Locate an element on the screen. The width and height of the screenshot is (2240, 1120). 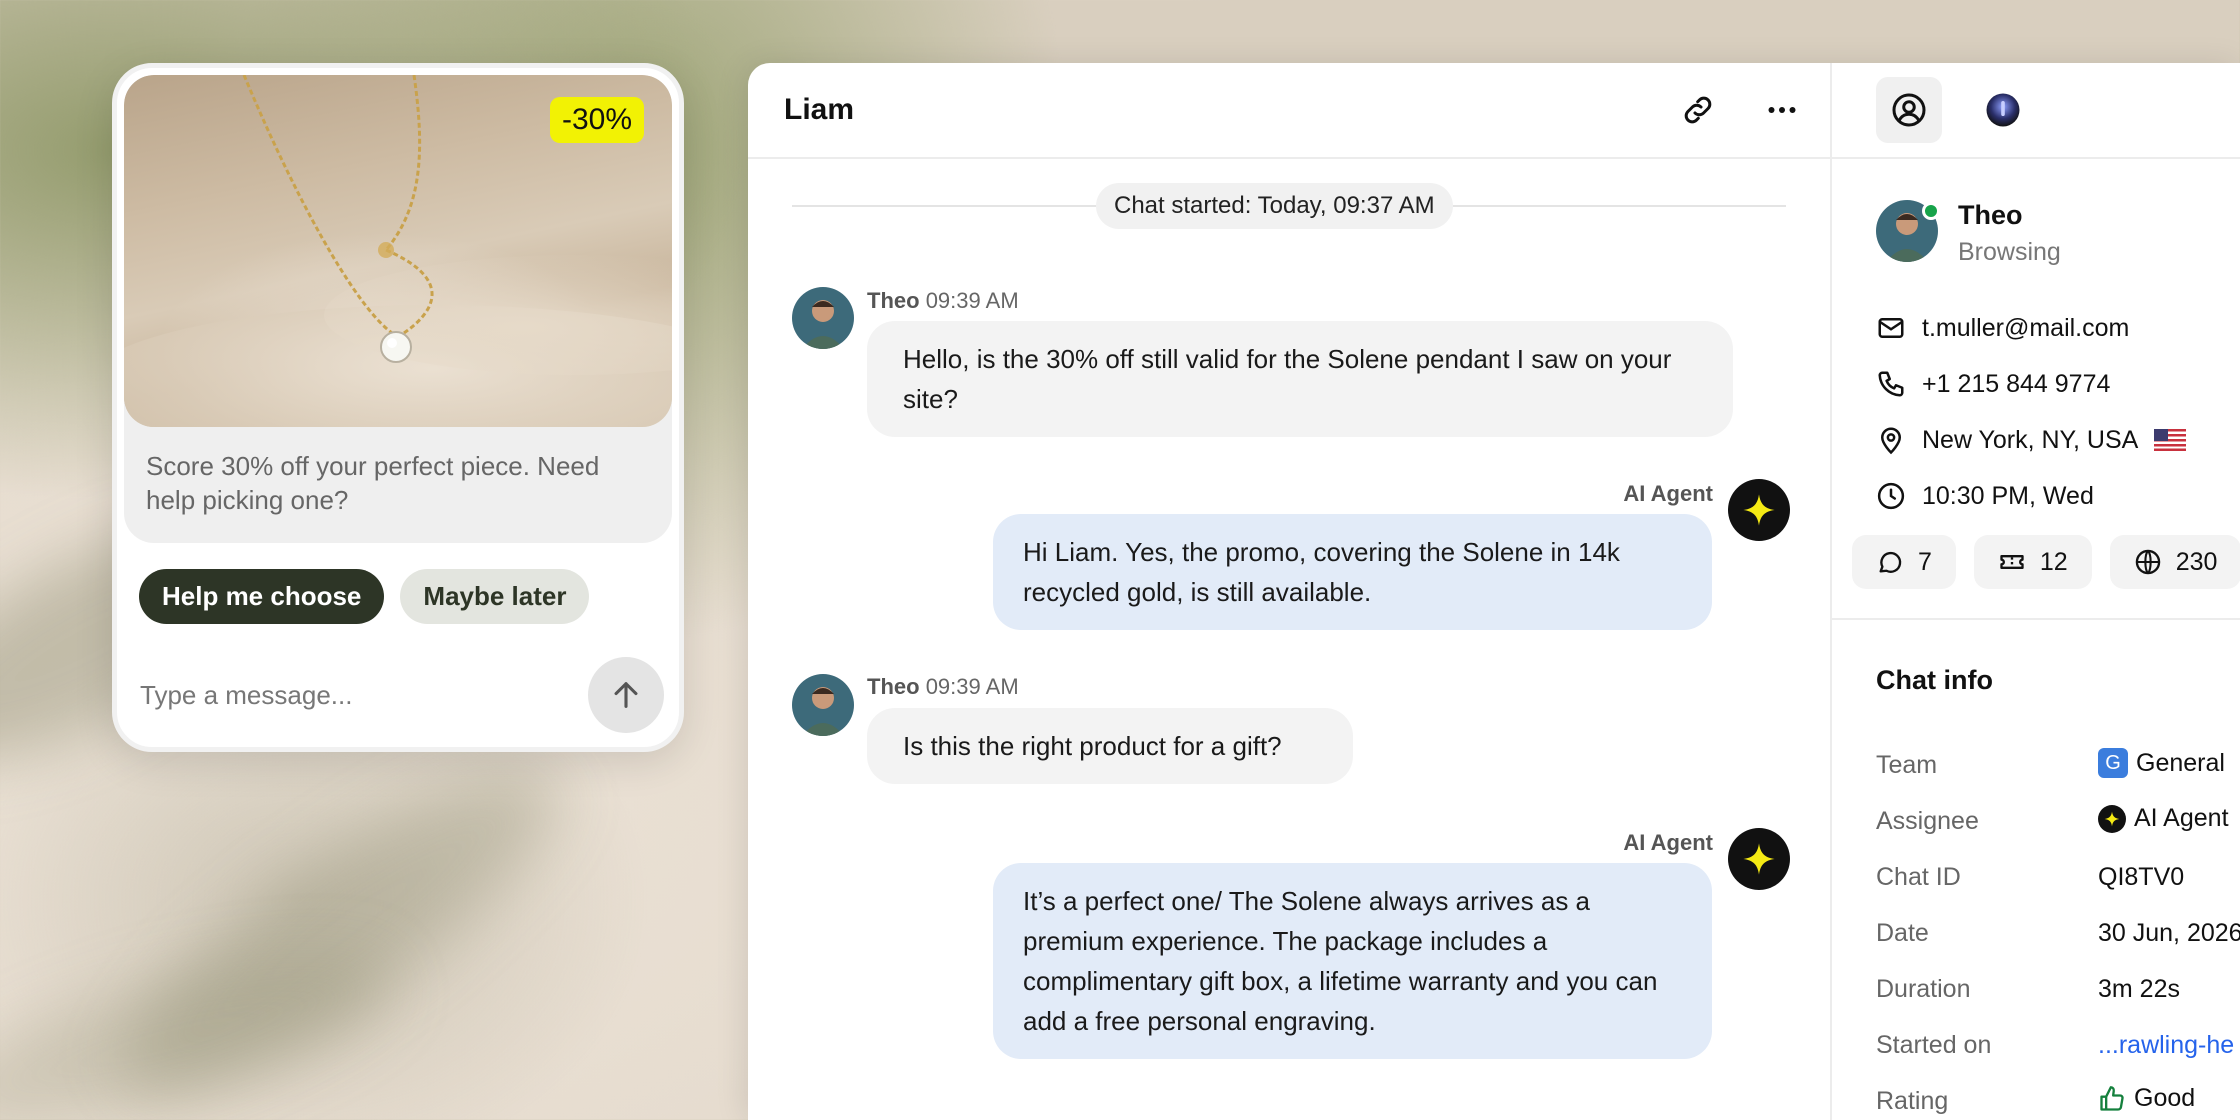
rating-label: Rating is located at coordinates (1912, 1101).